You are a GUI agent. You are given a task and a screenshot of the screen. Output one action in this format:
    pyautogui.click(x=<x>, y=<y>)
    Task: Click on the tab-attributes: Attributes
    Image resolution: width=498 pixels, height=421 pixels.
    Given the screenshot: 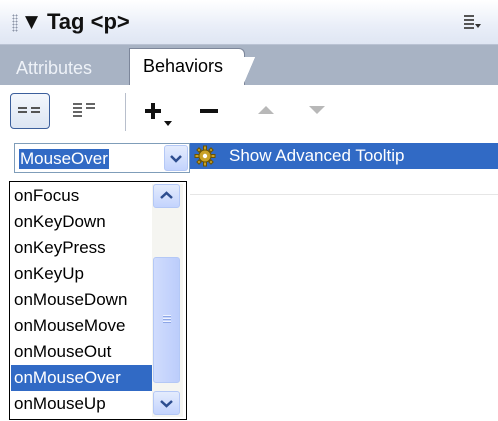 What is the action you would take?
    pyautogui.click(x=53, y=69)
    